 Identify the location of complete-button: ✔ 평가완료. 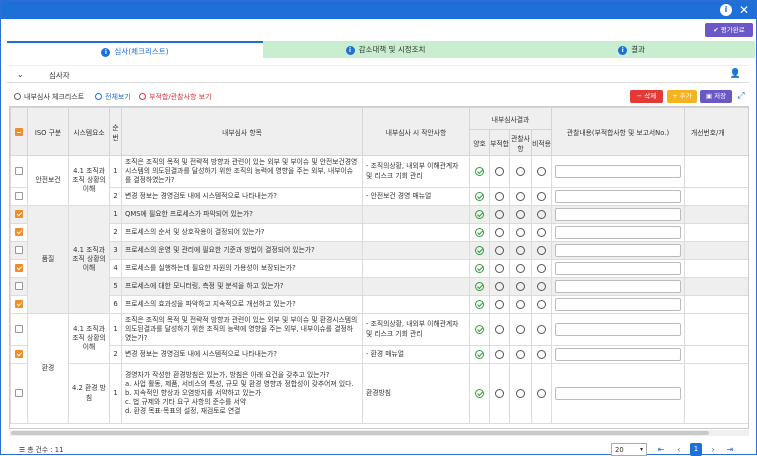
(729, 30).